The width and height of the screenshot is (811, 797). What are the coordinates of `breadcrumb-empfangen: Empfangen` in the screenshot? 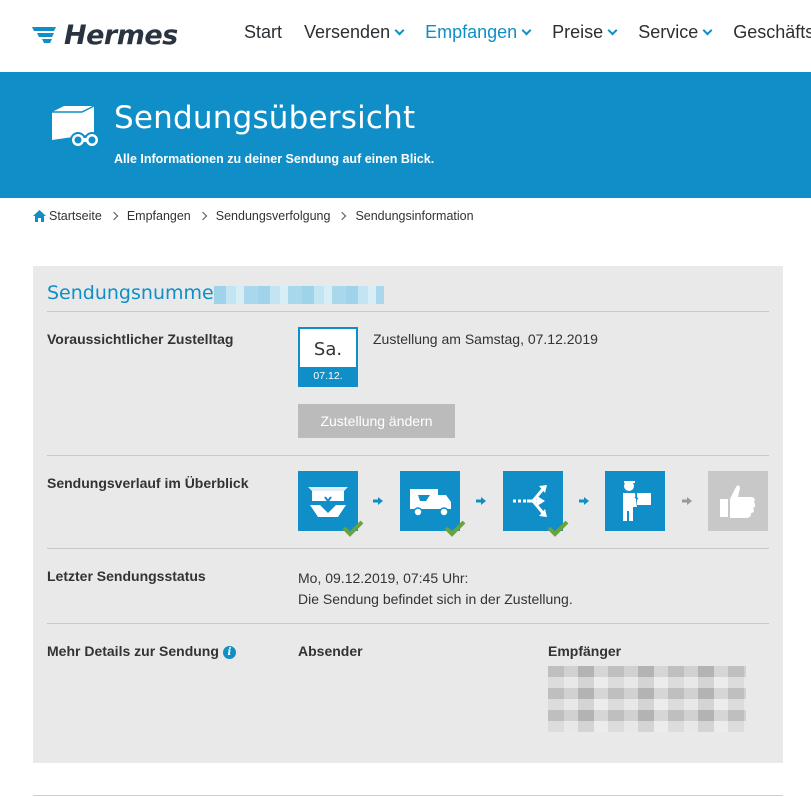 It's located at (159, 216).